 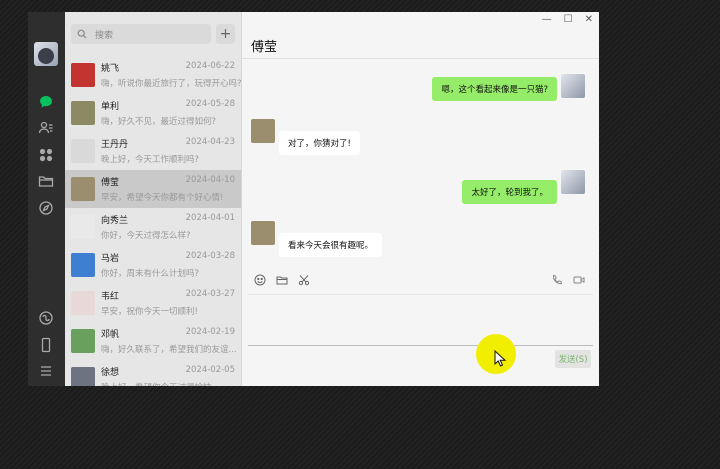 I want to click on contacts-icon, so click(x=46, y=128).